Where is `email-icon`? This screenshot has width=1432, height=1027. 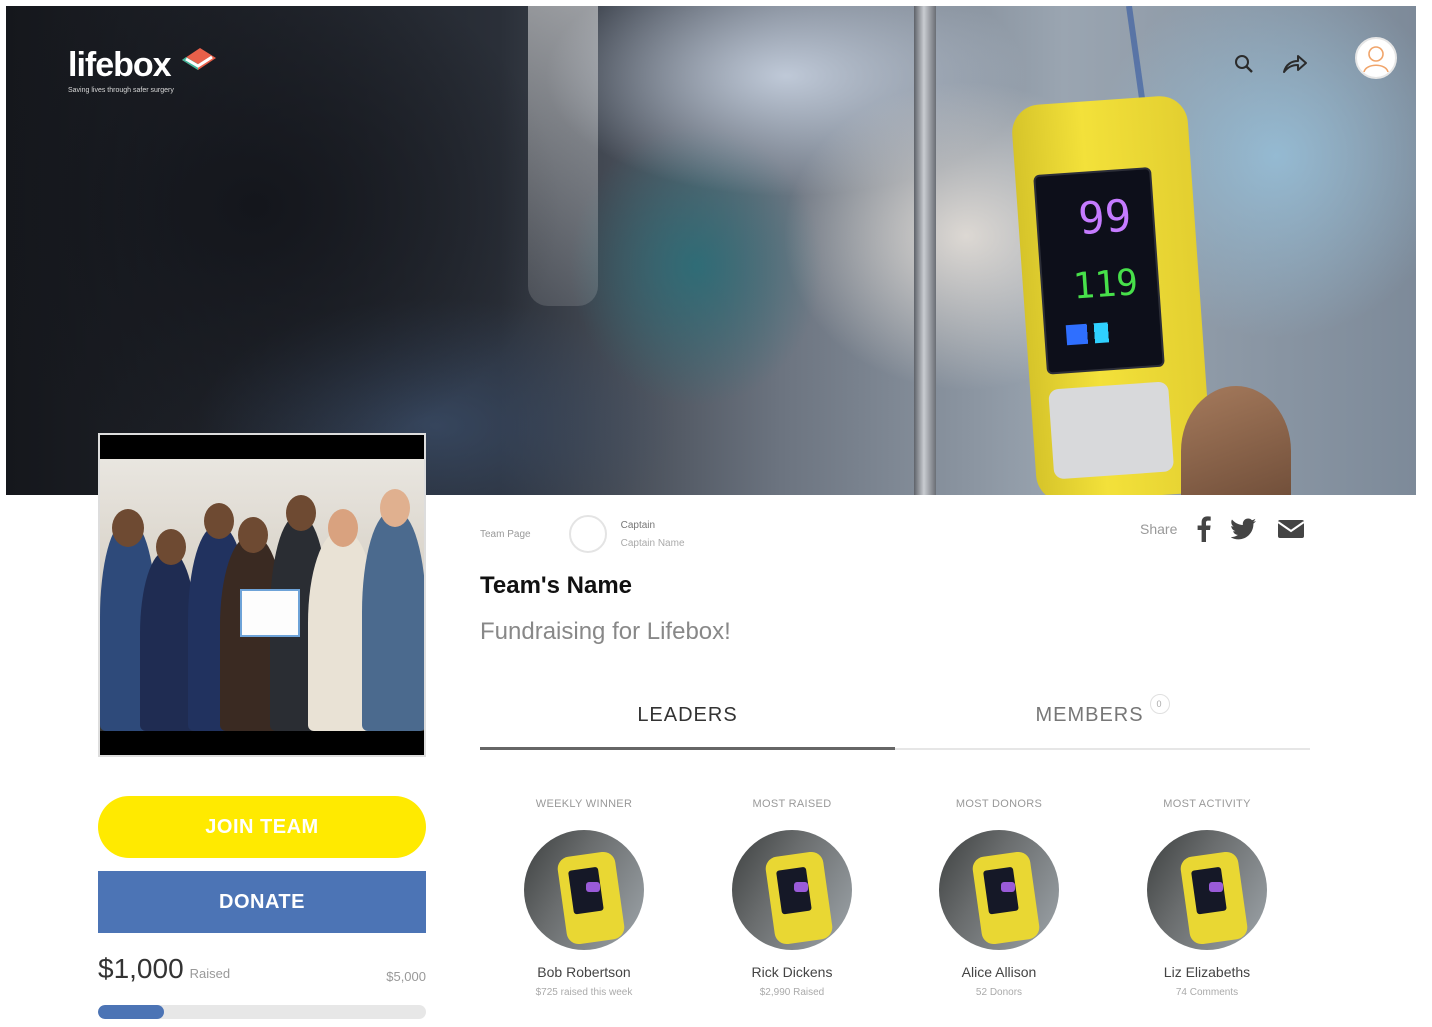
email-icon is located at coordinates (1291, 529).